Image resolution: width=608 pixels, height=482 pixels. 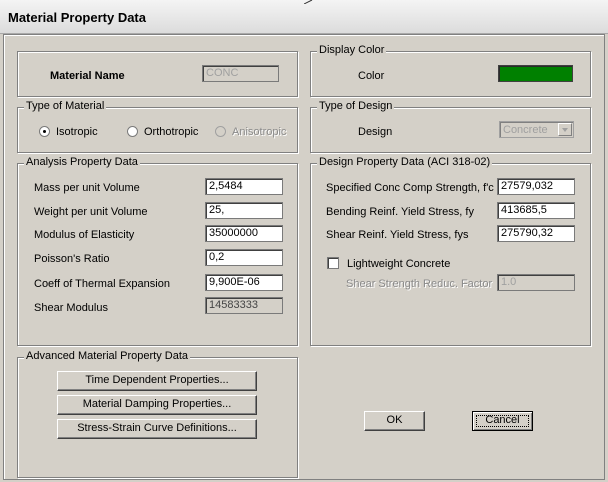 I want to click on fy-field: 413685,5, so click(x=536, y=210).